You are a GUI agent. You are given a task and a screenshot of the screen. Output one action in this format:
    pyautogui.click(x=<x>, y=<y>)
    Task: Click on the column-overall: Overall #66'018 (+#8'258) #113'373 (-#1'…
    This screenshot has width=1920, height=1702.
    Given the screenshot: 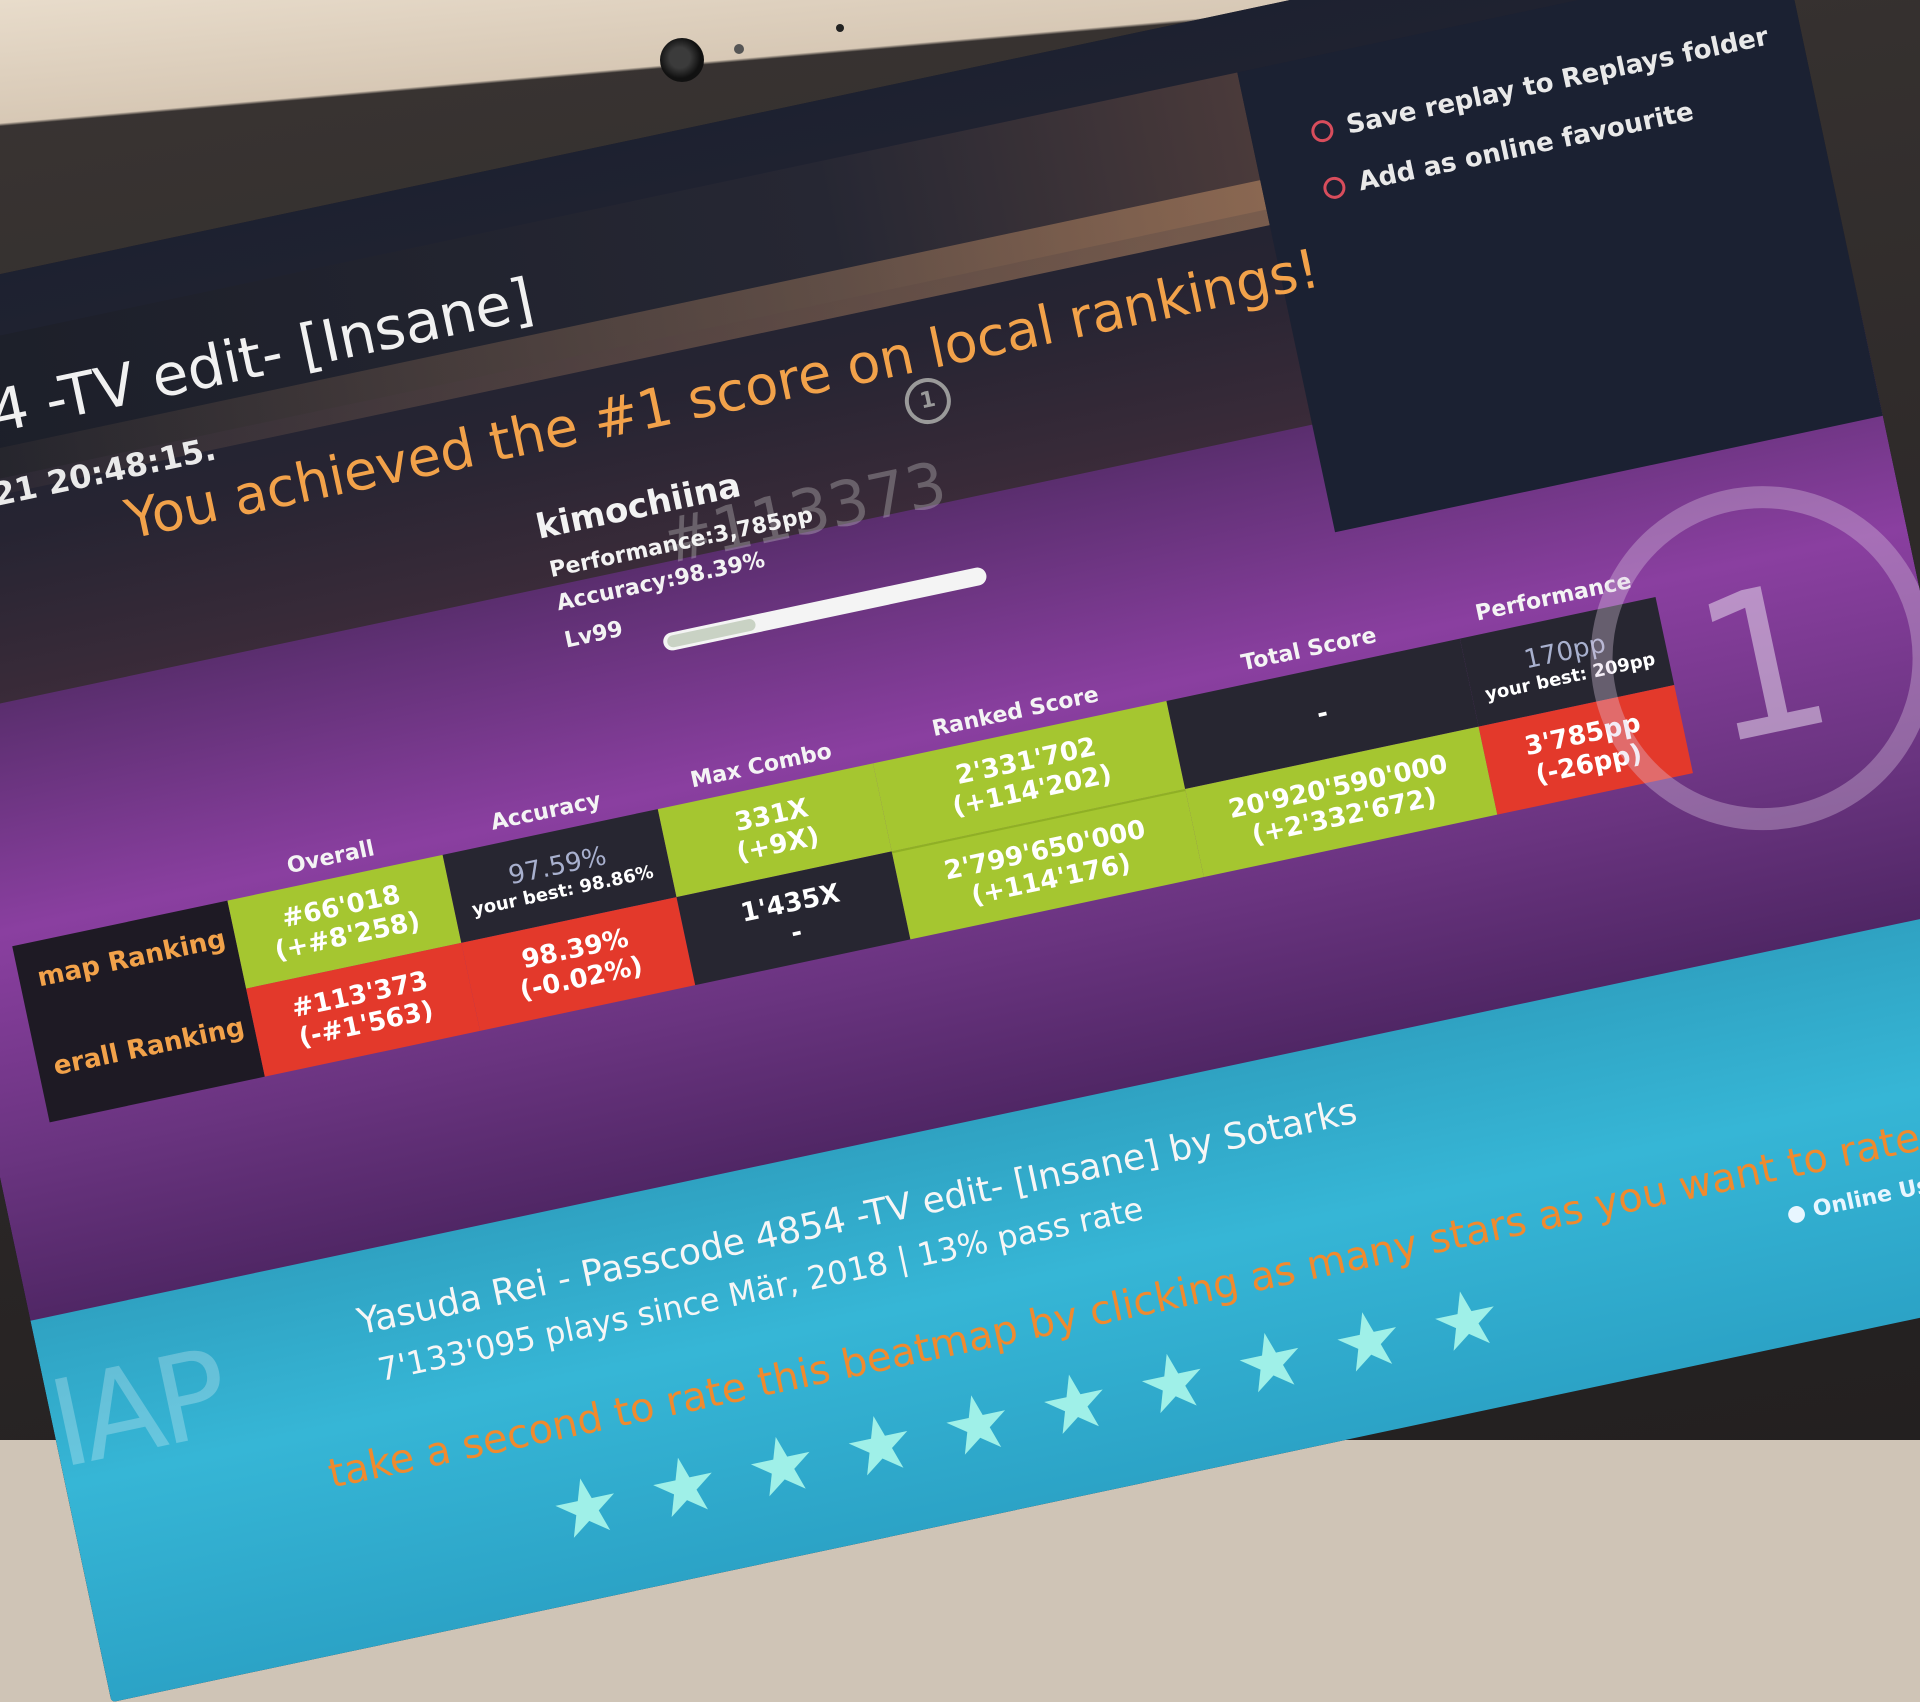 What is the action you would take?
    pyautogui.click(x=350, y=946)
    